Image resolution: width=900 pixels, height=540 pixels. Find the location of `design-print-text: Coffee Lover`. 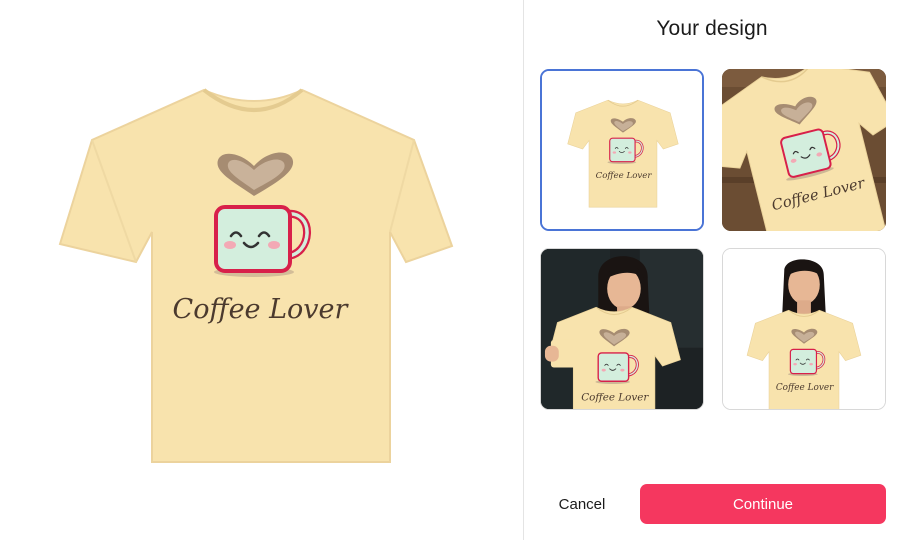

design-print-text: Coffee Lover is located at coordinates (261, 309).